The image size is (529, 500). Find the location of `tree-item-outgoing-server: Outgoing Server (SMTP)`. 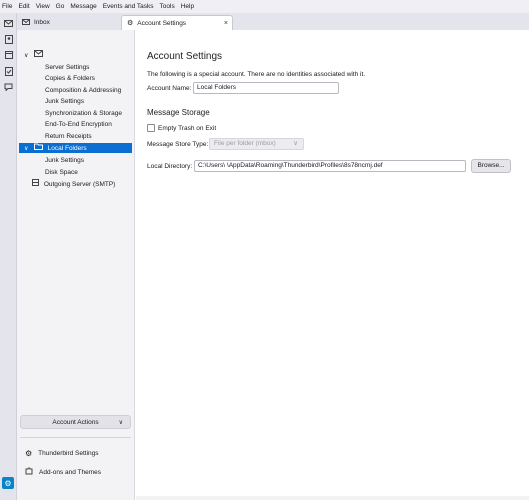

tree-item-outgoing-server: Outgoing Server (SMTP) is located at coordinates (73, 184).